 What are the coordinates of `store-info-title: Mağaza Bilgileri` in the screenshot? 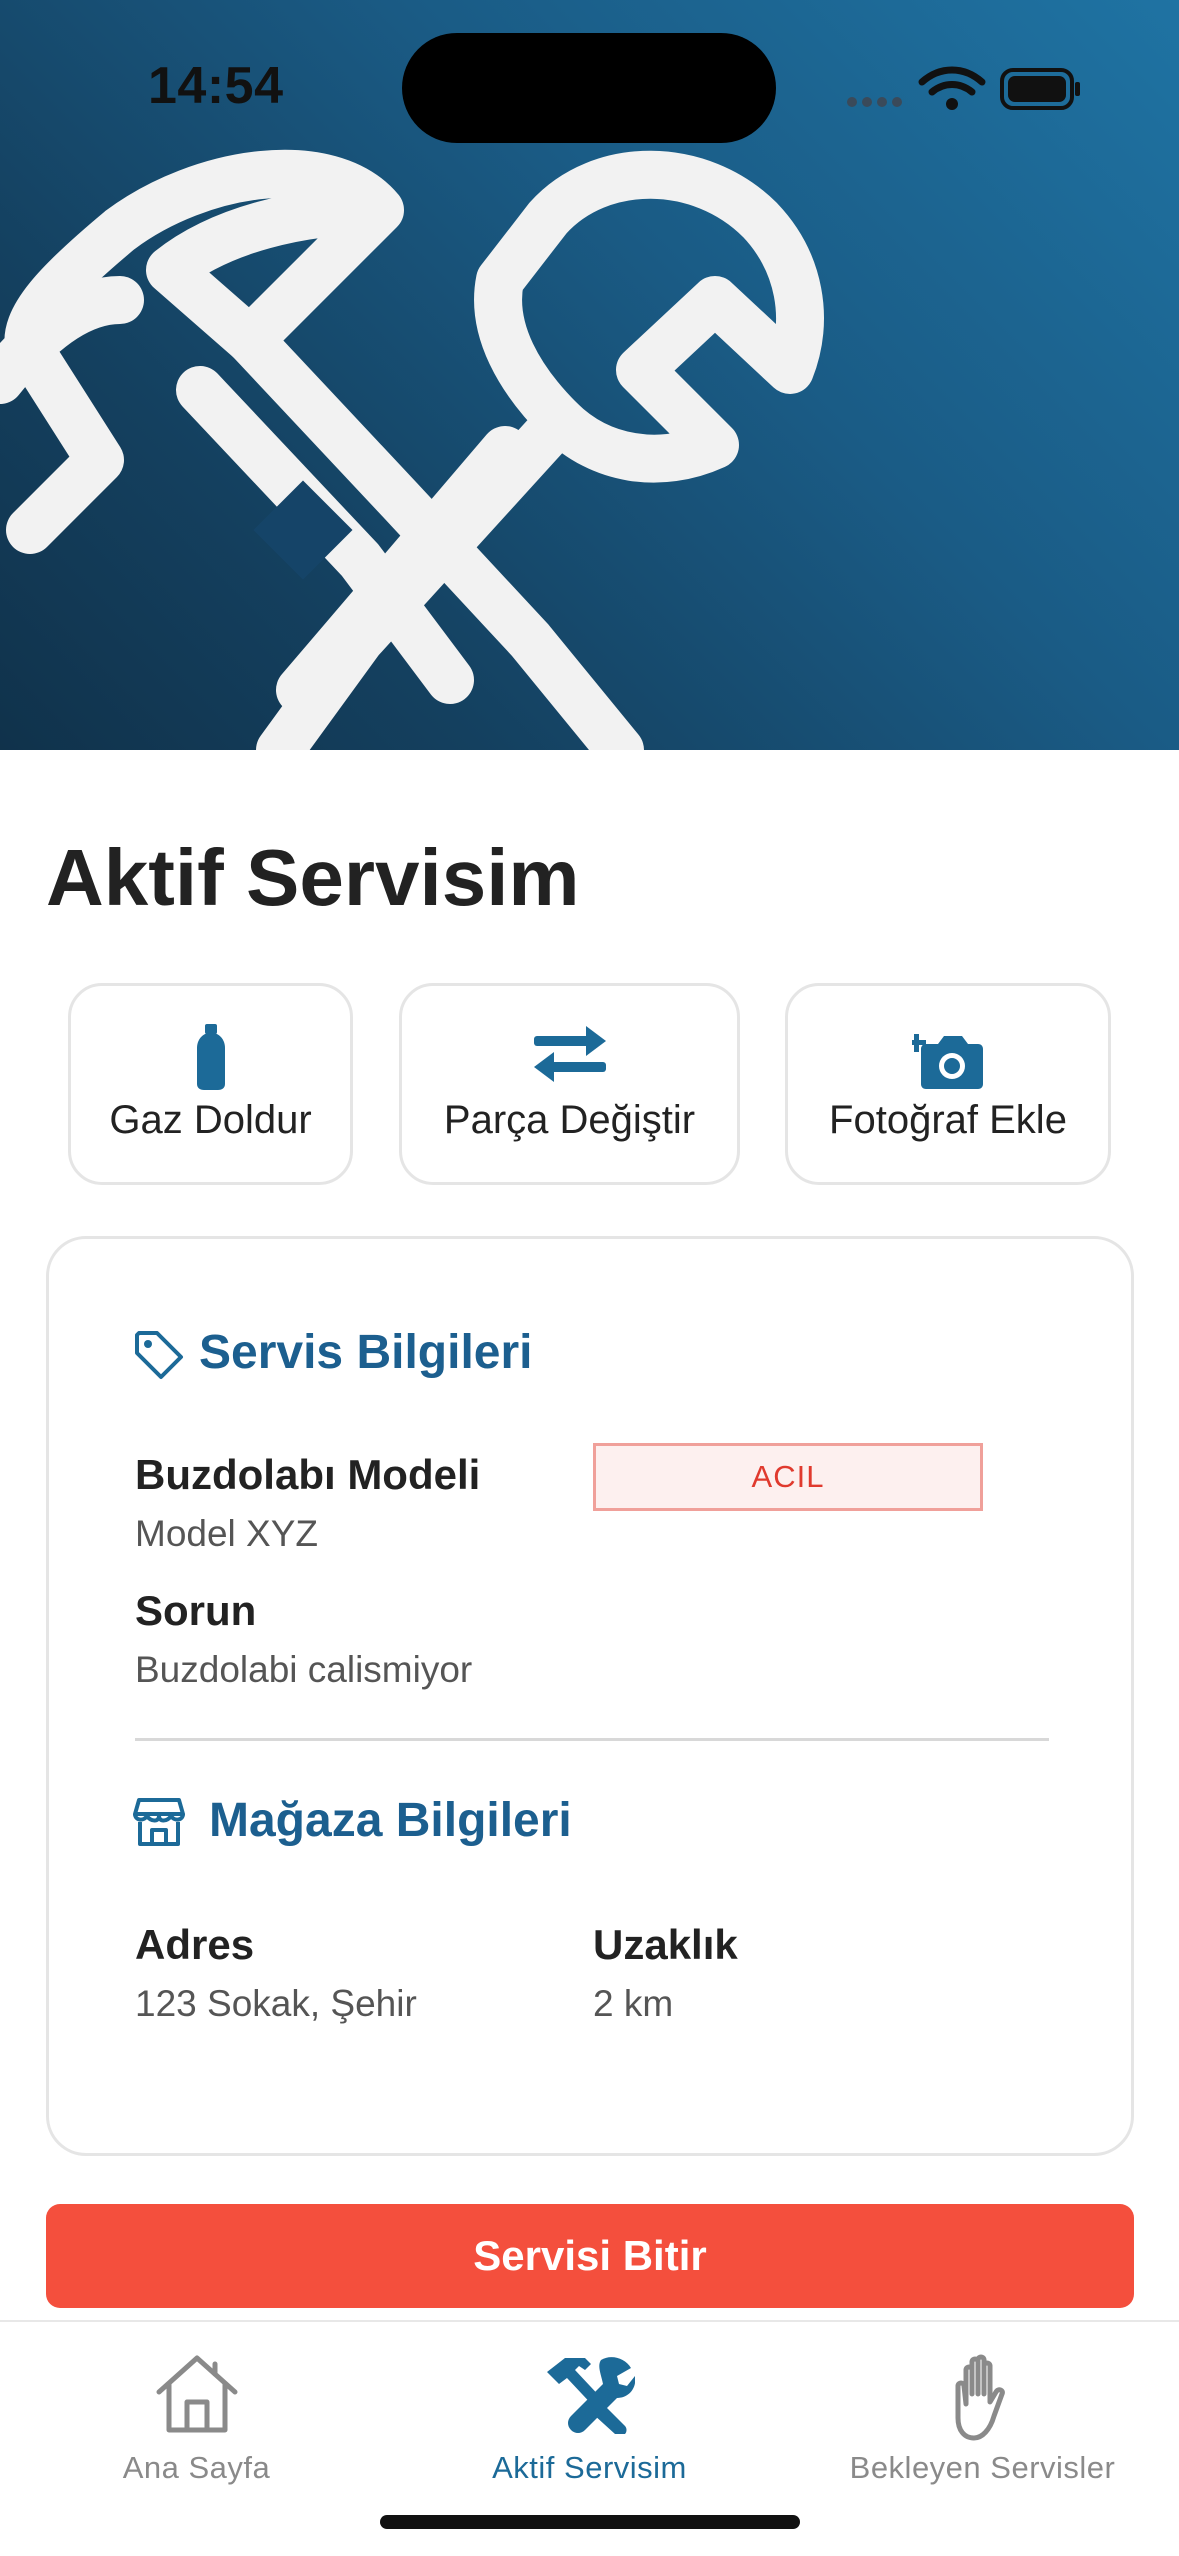 It's located at (390, 1820).